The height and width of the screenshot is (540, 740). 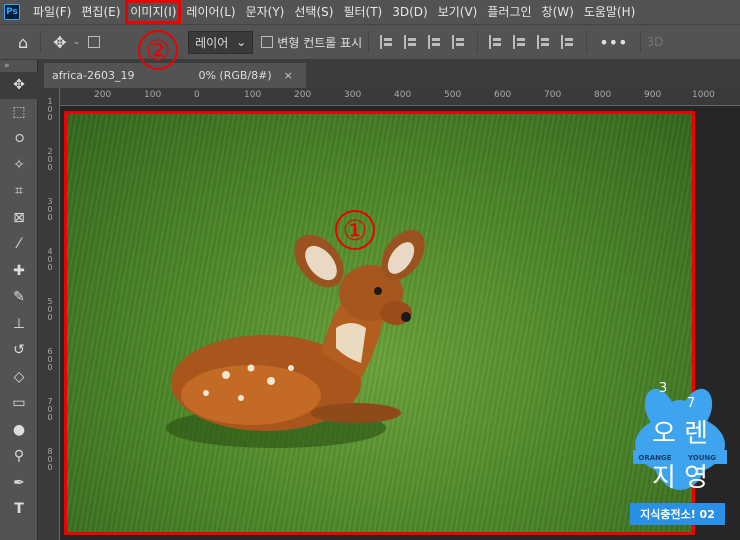 What do you see at coordinates (703, 95) in the screenshot?
I see `ruler-label: 1000` at bounding box center [703, 95].